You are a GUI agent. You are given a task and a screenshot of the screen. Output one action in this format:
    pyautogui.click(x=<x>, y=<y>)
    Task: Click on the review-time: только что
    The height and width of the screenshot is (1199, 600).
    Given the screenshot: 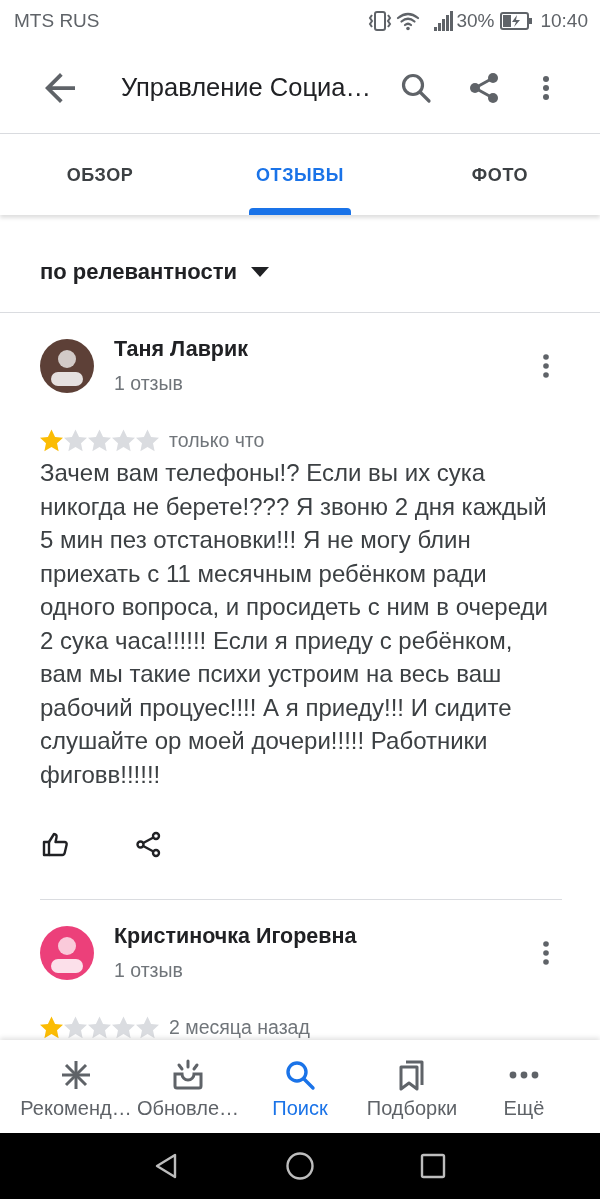 What is the action you would take?
    pyautogui.click(x=217, y=440)
    